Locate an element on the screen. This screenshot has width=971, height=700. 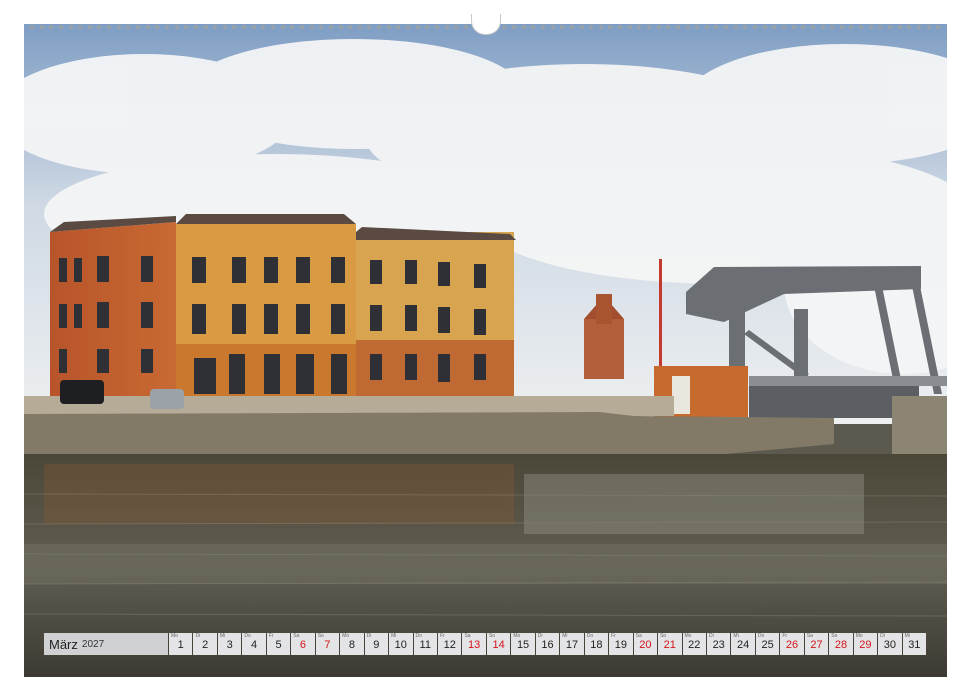
day-cell: Mo 8 is located at coordinates (352, 644).